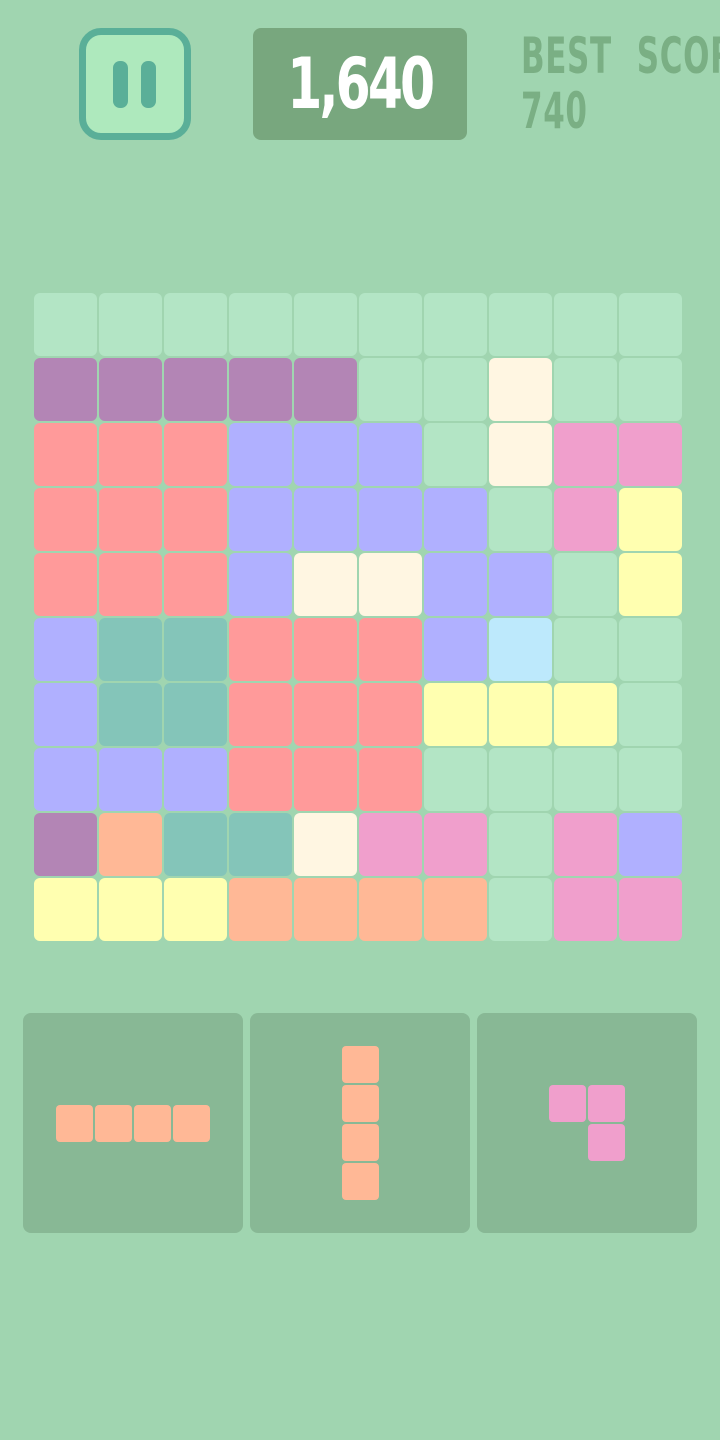 The height and width of the screenshot is (1440, 720). What do you see at coordinates (520, 649) in the screenshot?
I see `board-cell-lightblue` at bounding box center [520, 649].